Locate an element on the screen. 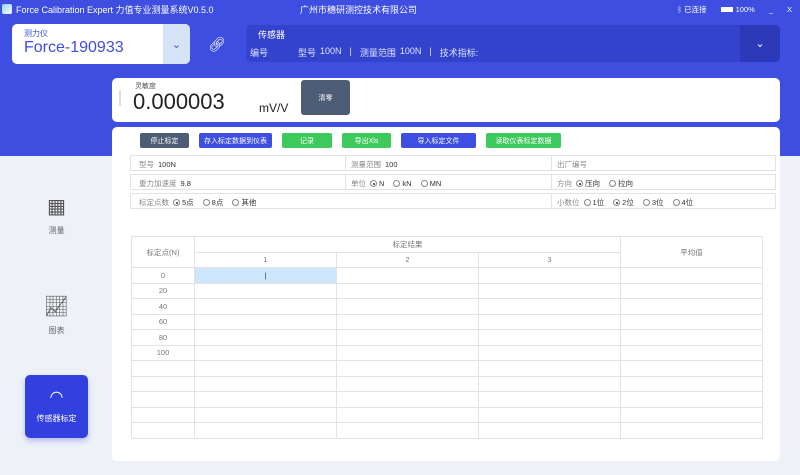  decimals-radio-2: 2位 is located at coordinates (623, 202).